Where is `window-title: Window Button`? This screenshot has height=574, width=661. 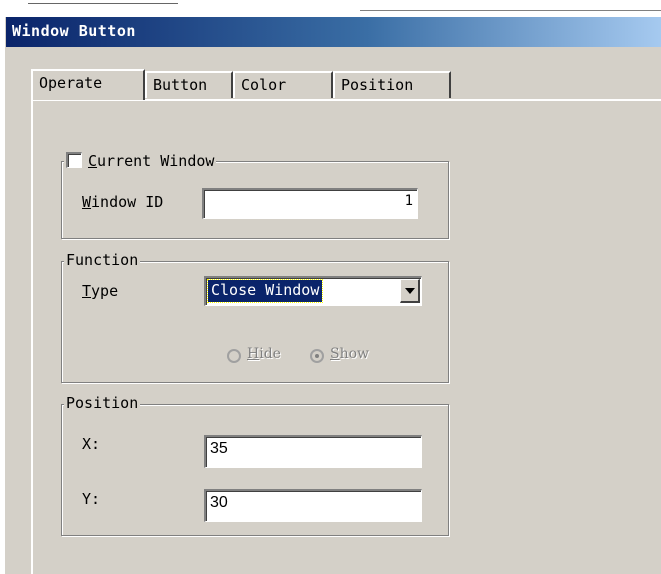
window-title: Window Button is located at coordinates (74, 31).